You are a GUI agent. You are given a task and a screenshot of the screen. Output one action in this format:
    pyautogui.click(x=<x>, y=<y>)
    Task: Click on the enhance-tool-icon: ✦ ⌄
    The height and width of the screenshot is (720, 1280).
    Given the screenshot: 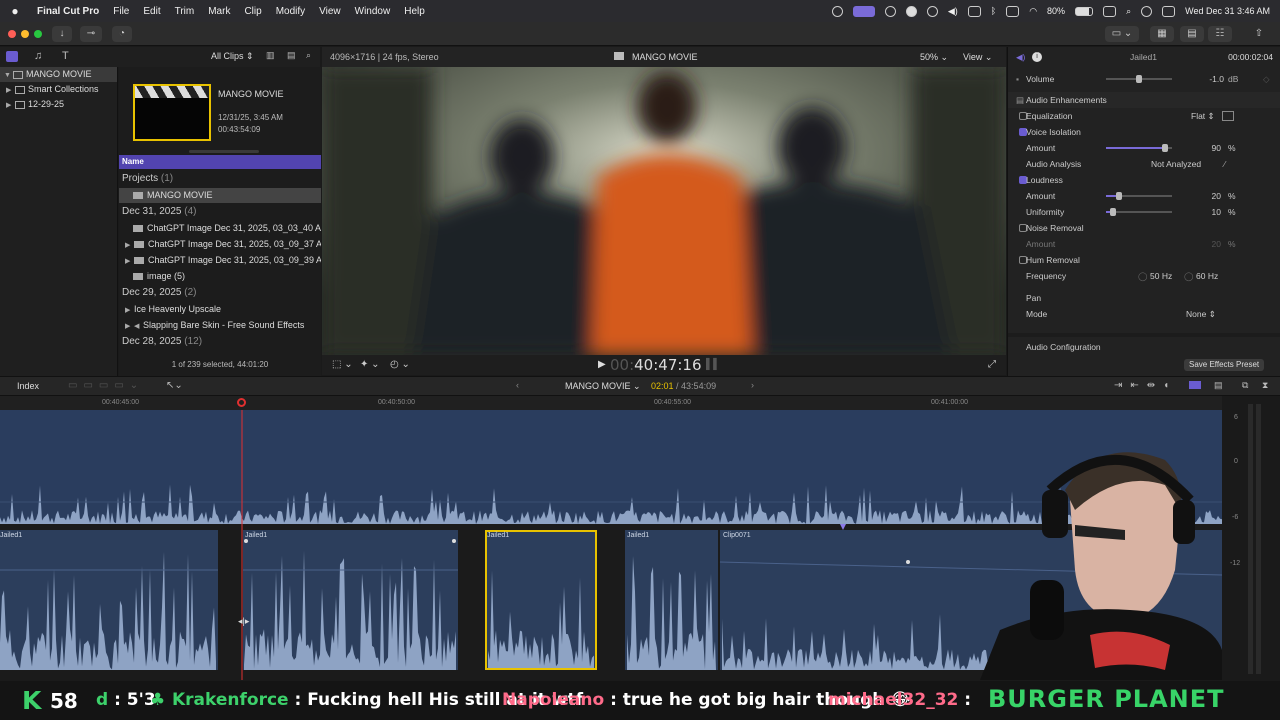 What is the action you would take?
    pyautogui.click(x=370, y=364)
    